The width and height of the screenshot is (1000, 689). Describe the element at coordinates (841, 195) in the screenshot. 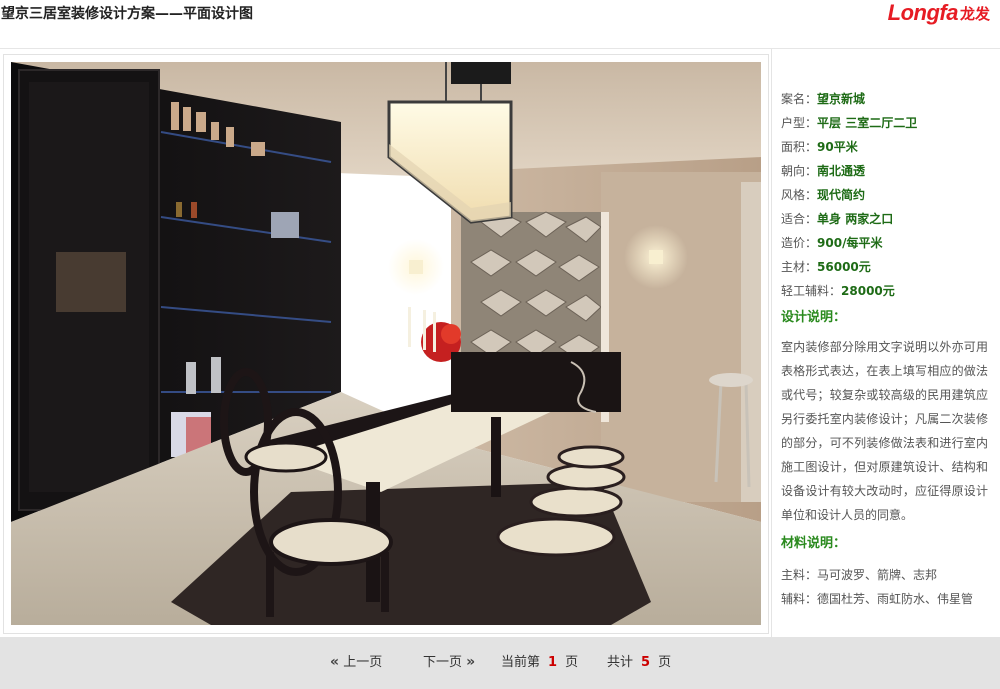

I see `spec-value: 现代简约` at that location.